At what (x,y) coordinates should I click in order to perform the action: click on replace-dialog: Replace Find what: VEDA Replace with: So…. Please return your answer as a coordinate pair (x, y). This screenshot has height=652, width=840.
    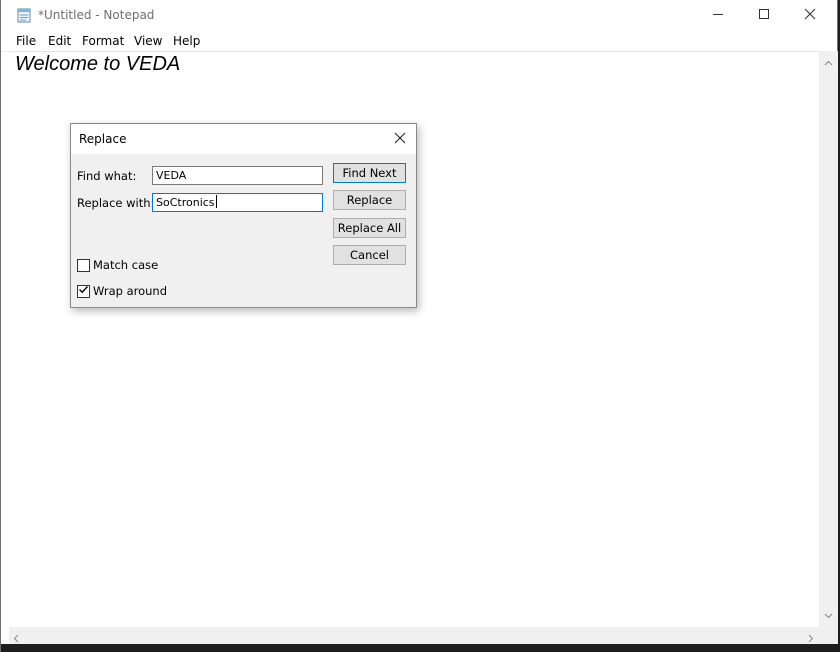
    Looking at the image, I should click on (243, 215).